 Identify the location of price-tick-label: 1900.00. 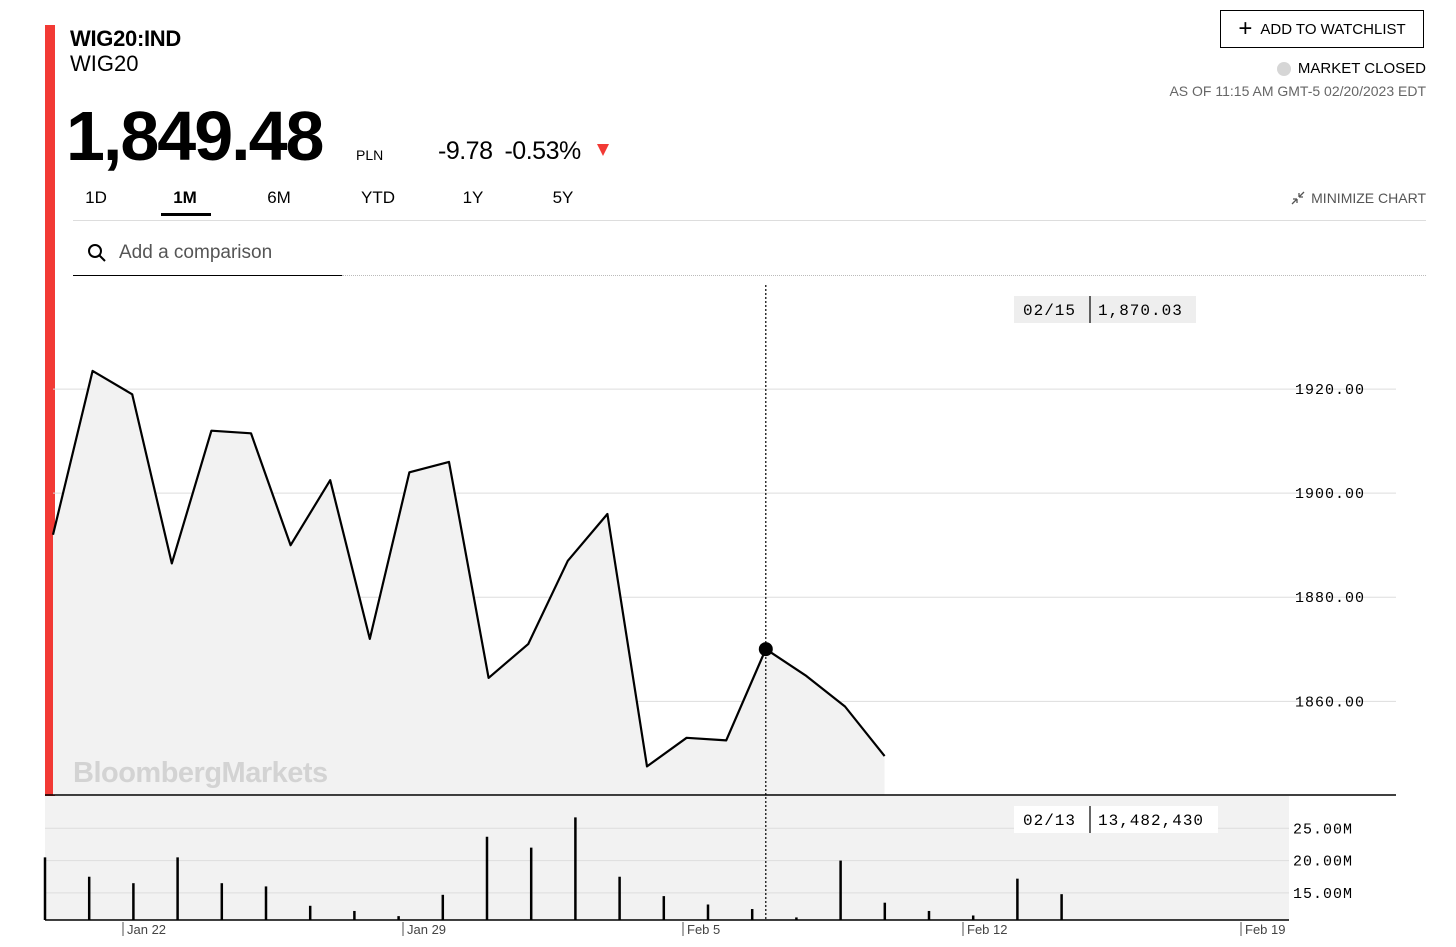
(1330, 494).